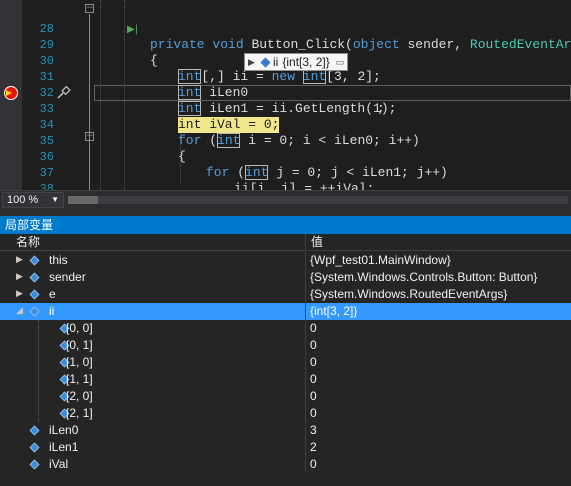 The image size is (571, 486). What do you see at coordinates (408, 294) in the screenshot?
I see `local-value: {System.Windows.RoutedEventArgs}` at bounding box center [408, 294].